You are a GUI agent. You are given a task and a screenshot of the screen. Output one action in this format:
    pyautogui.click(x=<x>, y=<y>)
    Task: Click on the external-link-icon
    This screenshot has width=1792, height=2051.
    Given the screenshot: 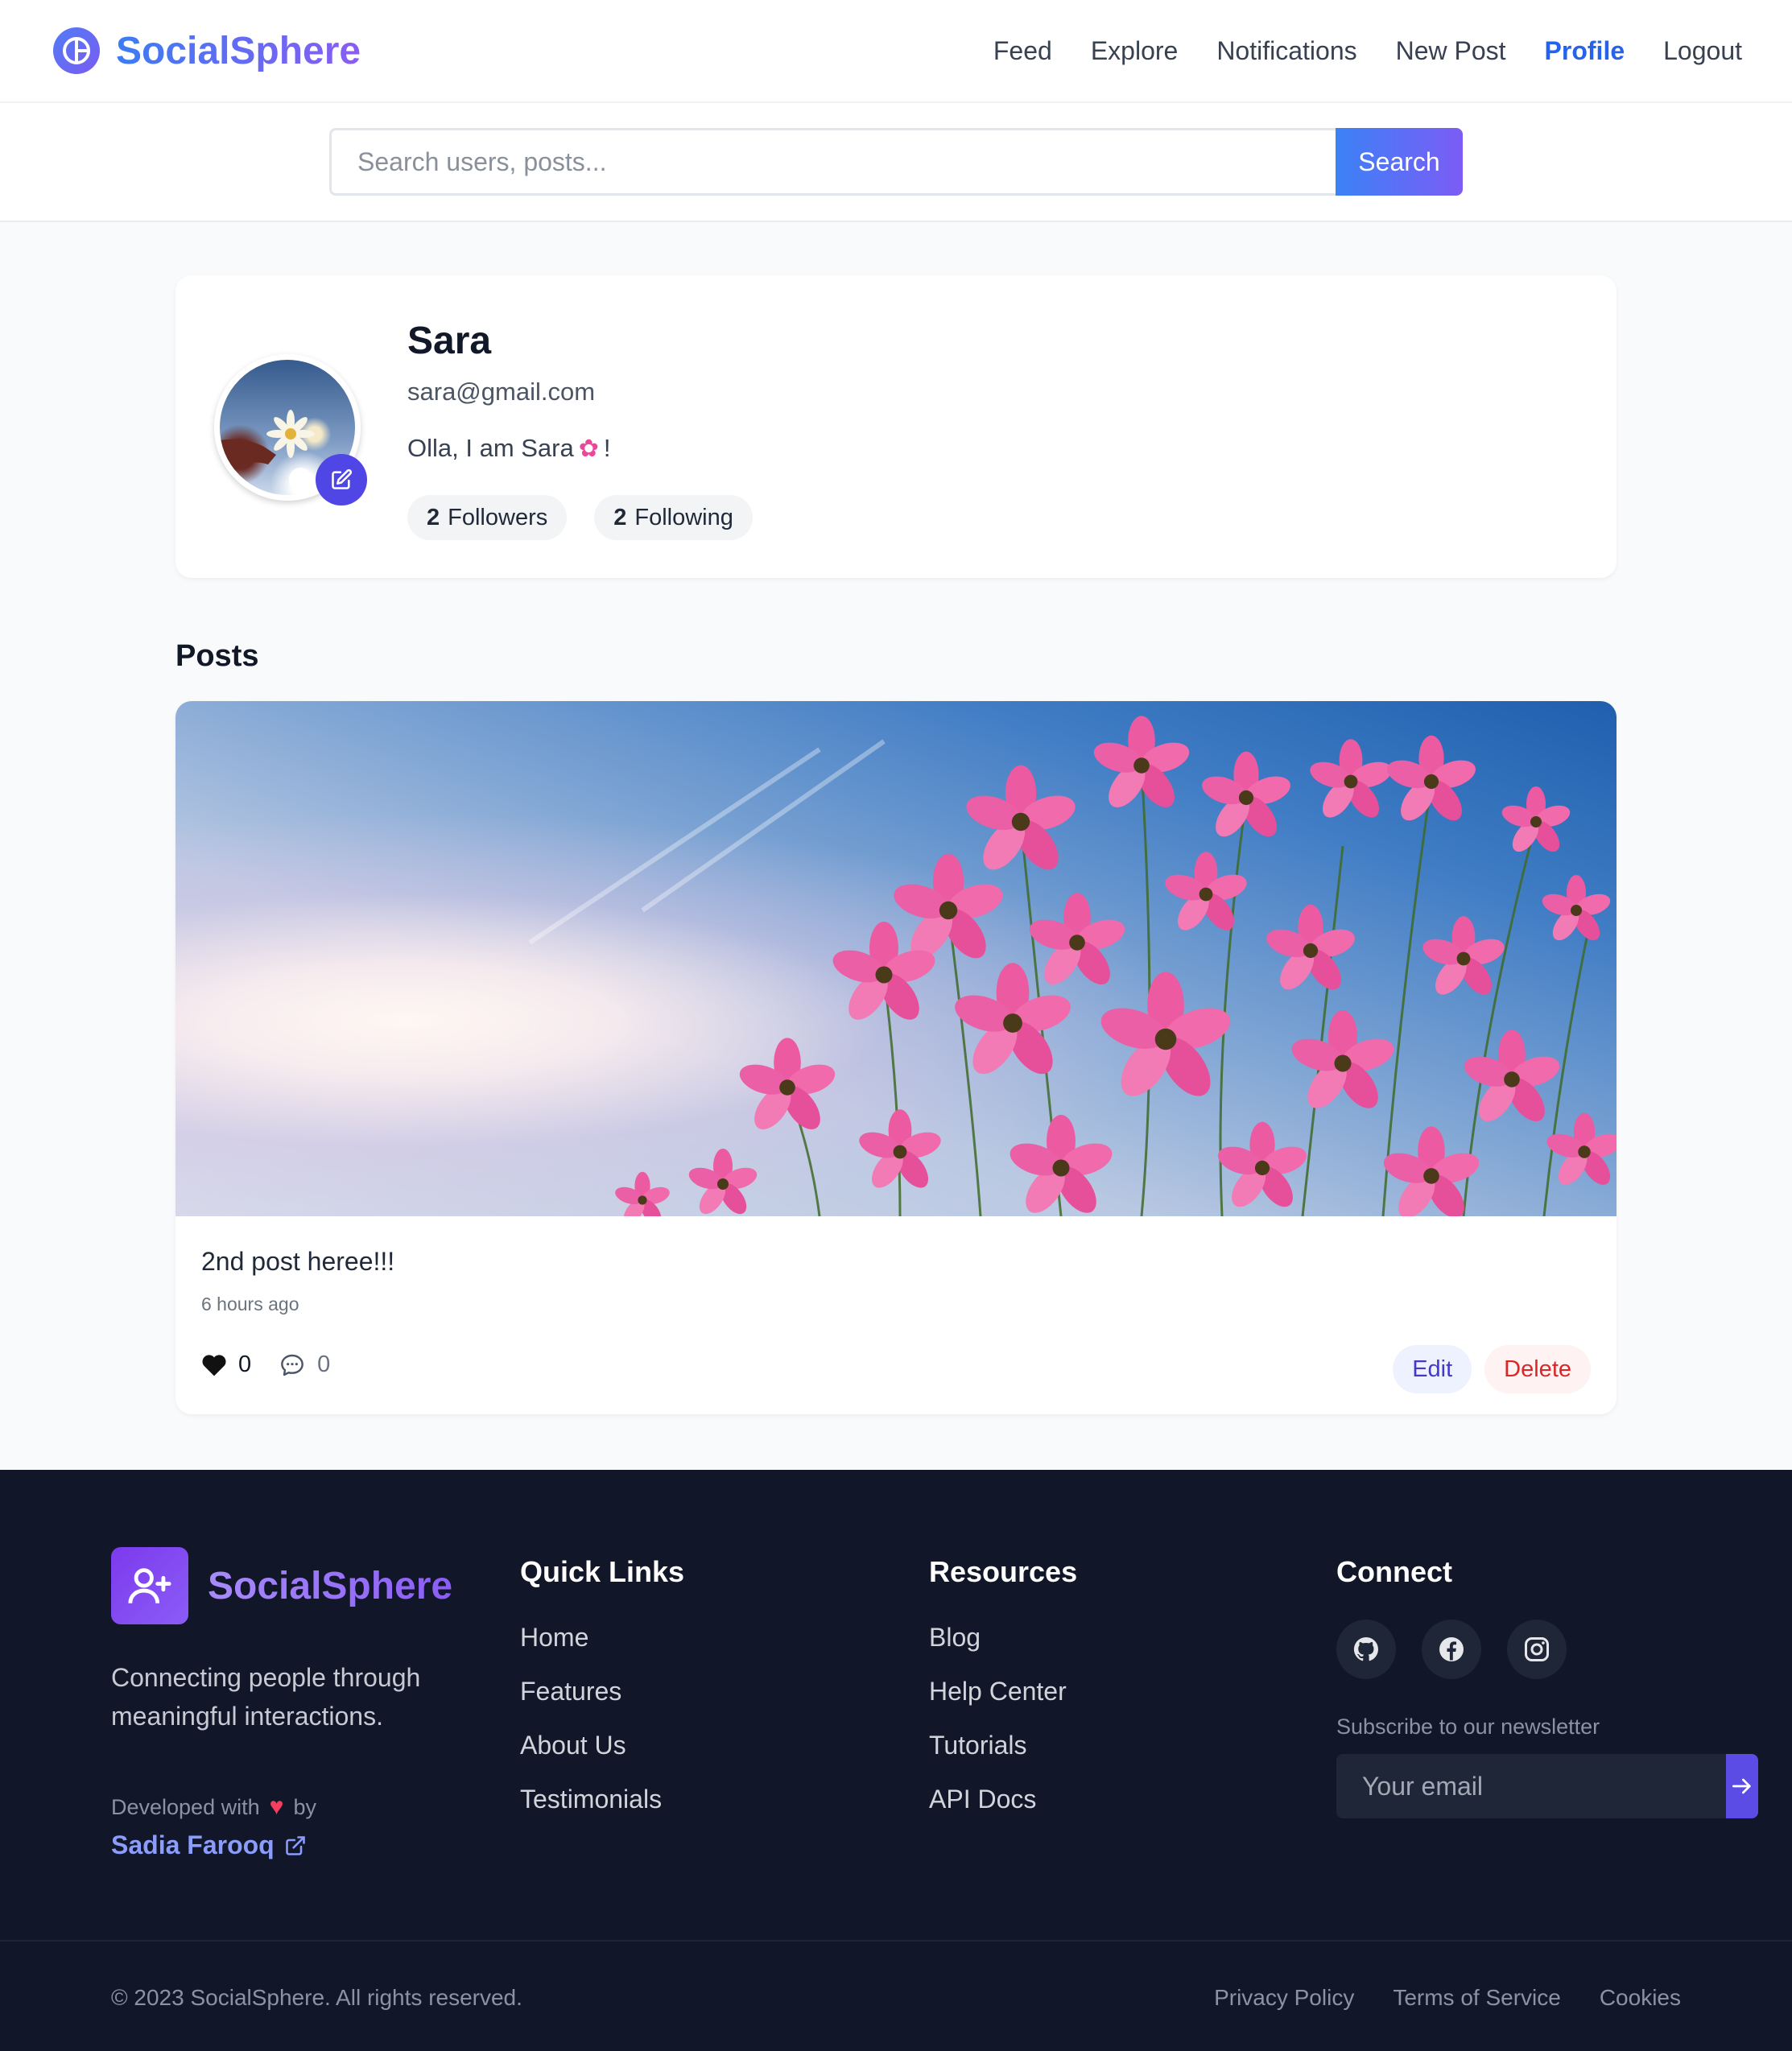 What is the action you would take?
    pyautogui.click(x=295, y=1845)
    